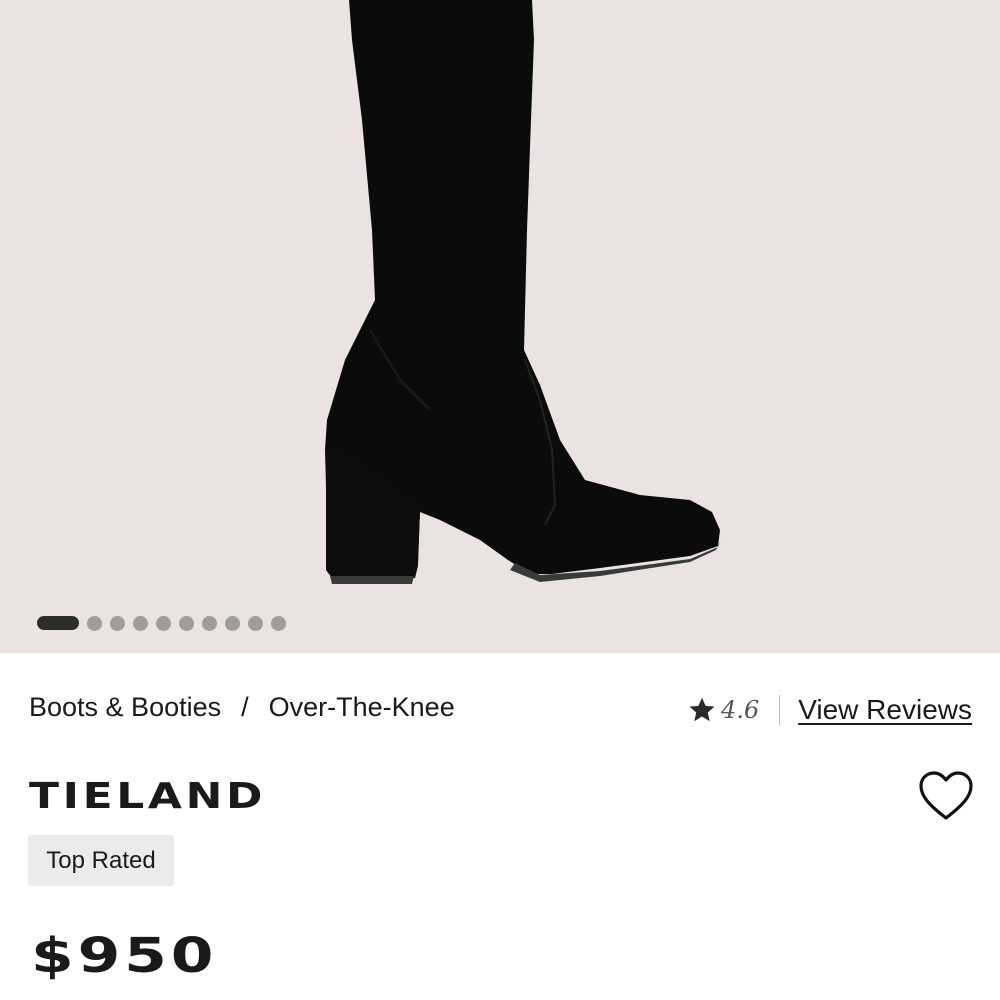  I want to click on breadcrumb: Boots & Booties / Over-The-Knee, so click(242, 707).